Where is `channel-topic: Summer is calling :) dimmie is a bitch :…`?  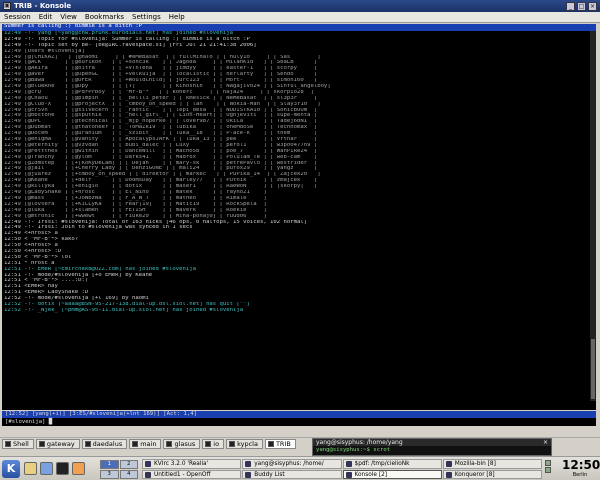 channel-topic: Summer is calling :) dimmie is a bitch :… is located at coordinates (299, 27).